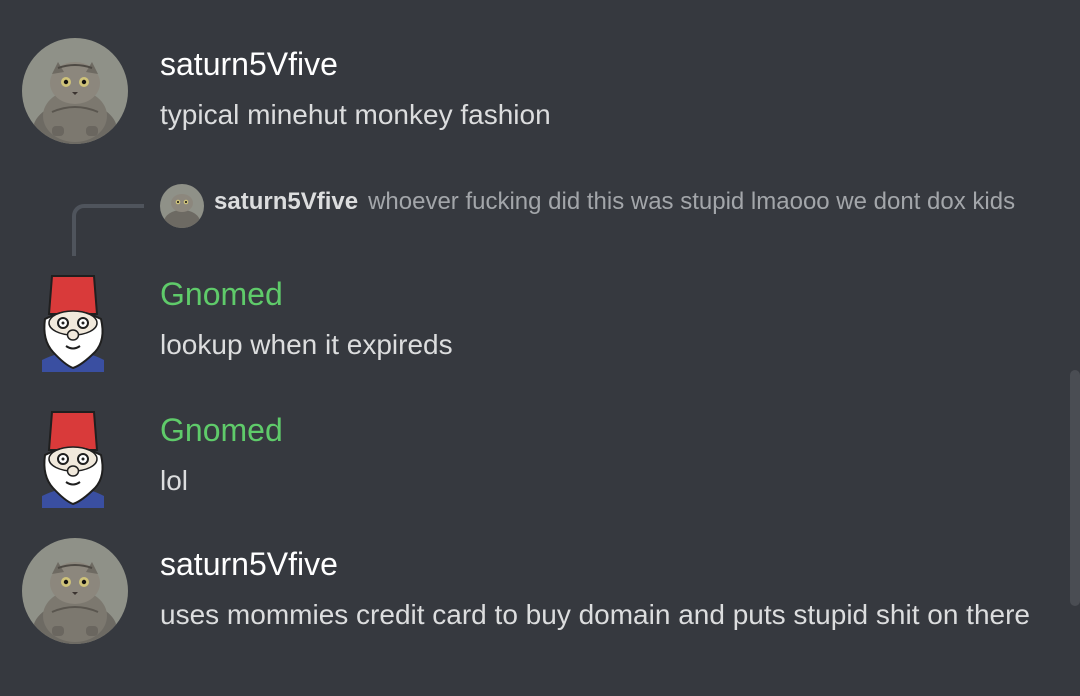 The height and width of the screenshot is (696, 1080). I want to click on reply-author: saturn5Vfive, so click(286, 201).